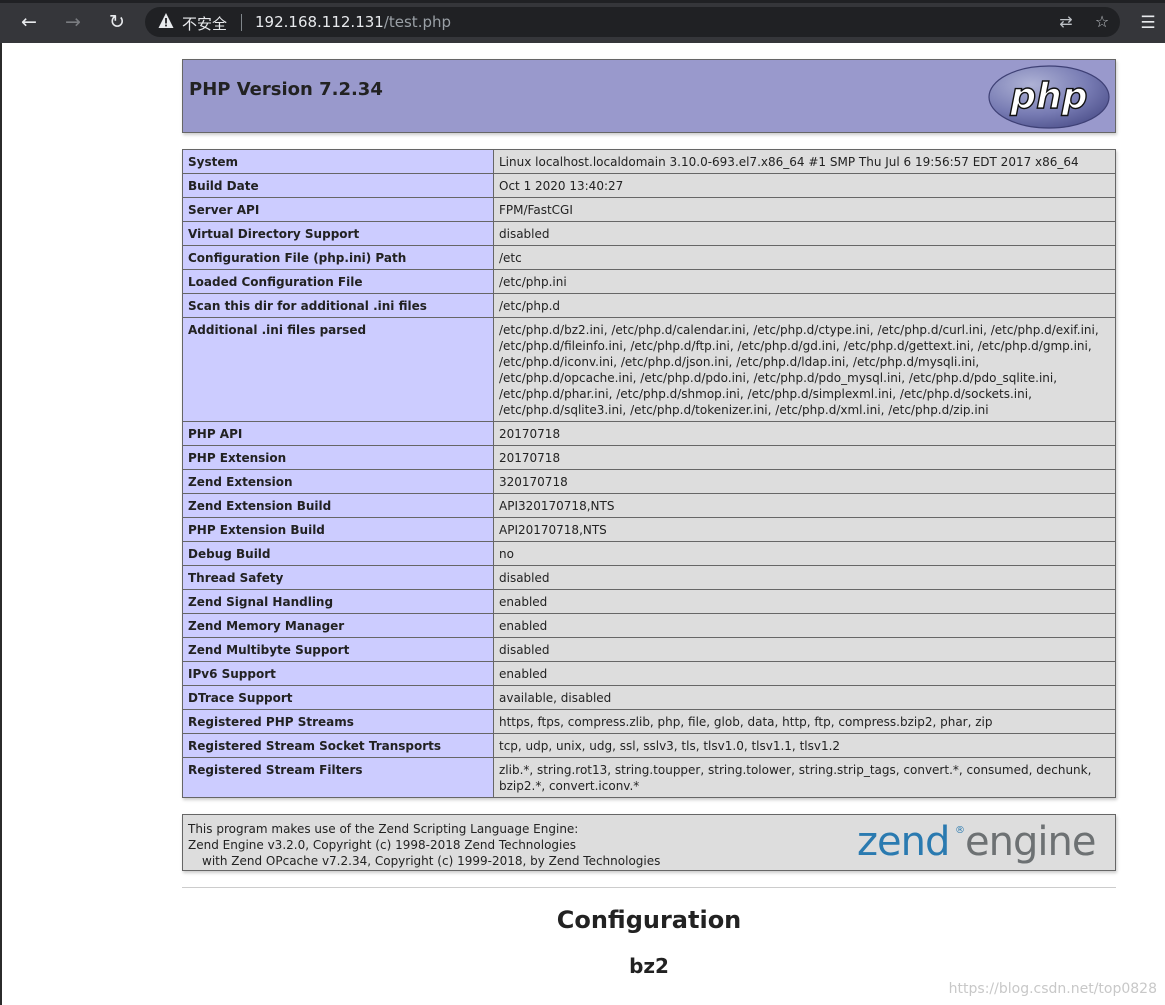 This screenshot has height=1005, width=1165. Describe the element at coordinates (804, 185) in the screenshot. I see `info-value: Oct 1 2020 13:40:27` at that location.